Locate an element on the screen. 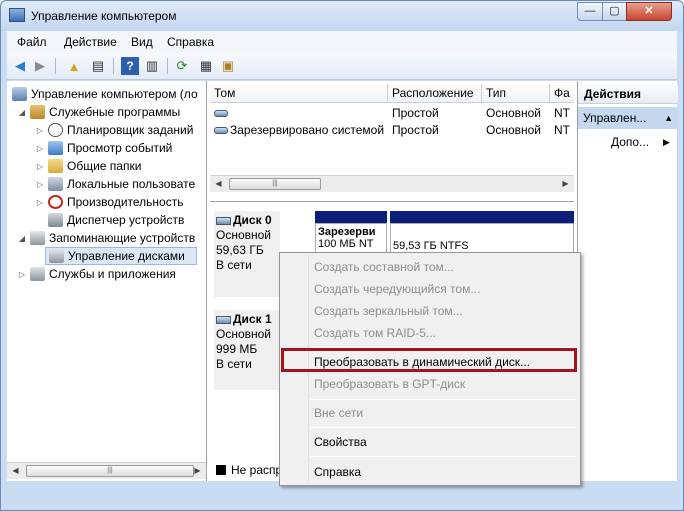 Image resolution: width=684 pixels, height=511 pixels. actions-more-item: Допо... ▶ is located at coordinates (628, 142).